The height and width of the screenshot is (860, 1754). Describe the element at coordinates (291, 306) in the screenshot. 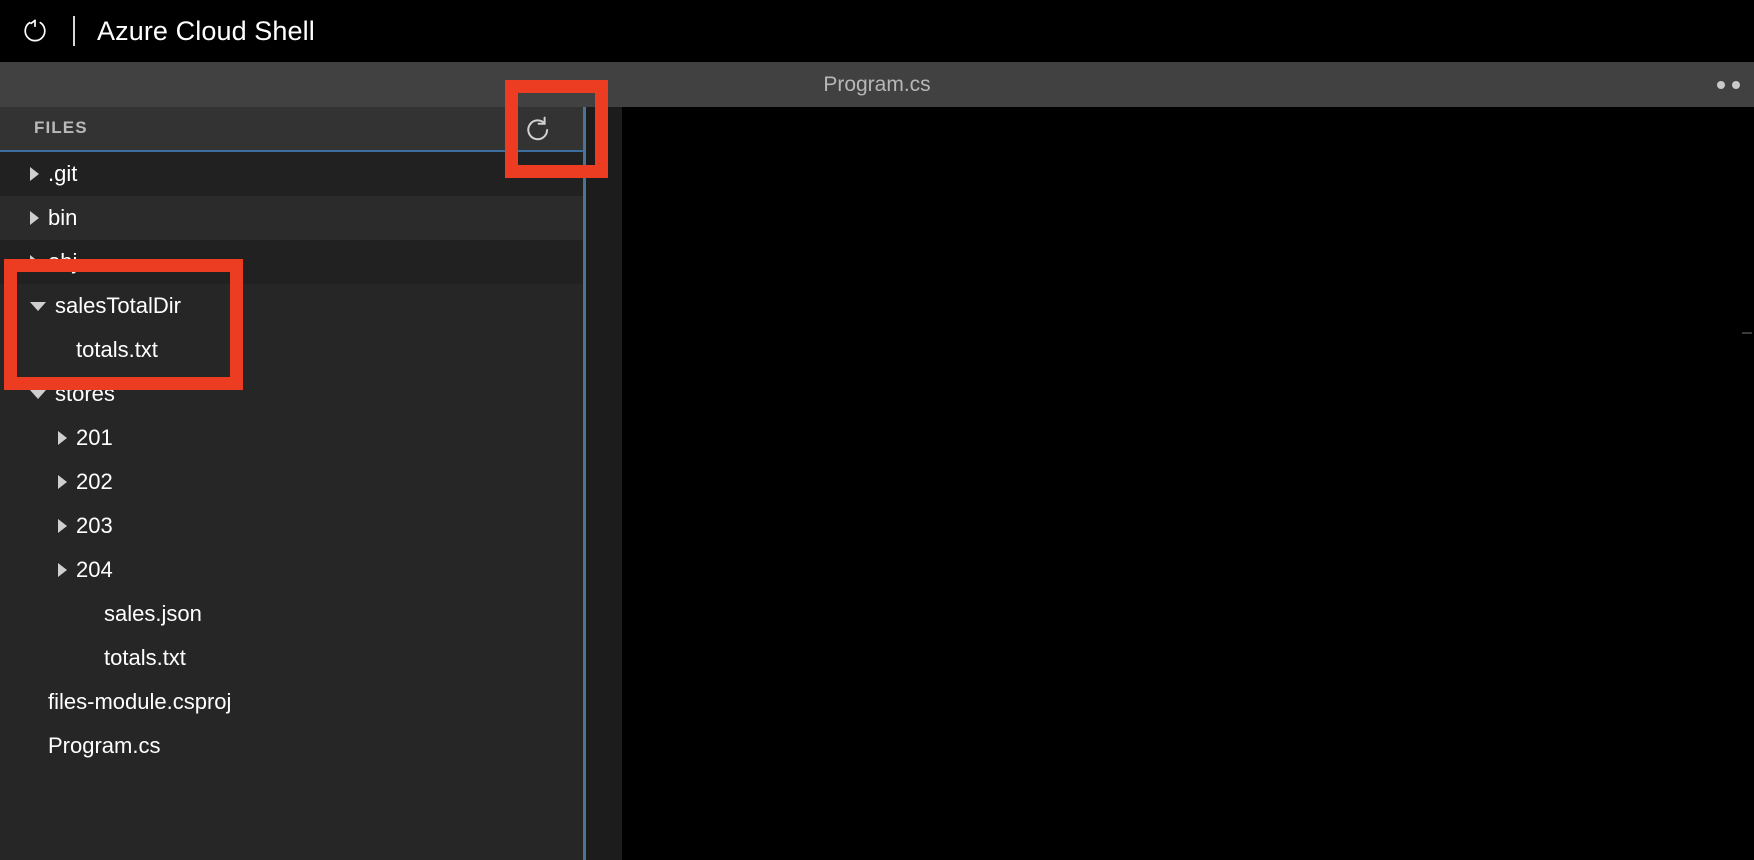

I see `tree-row: salesTotalDir` at that location.